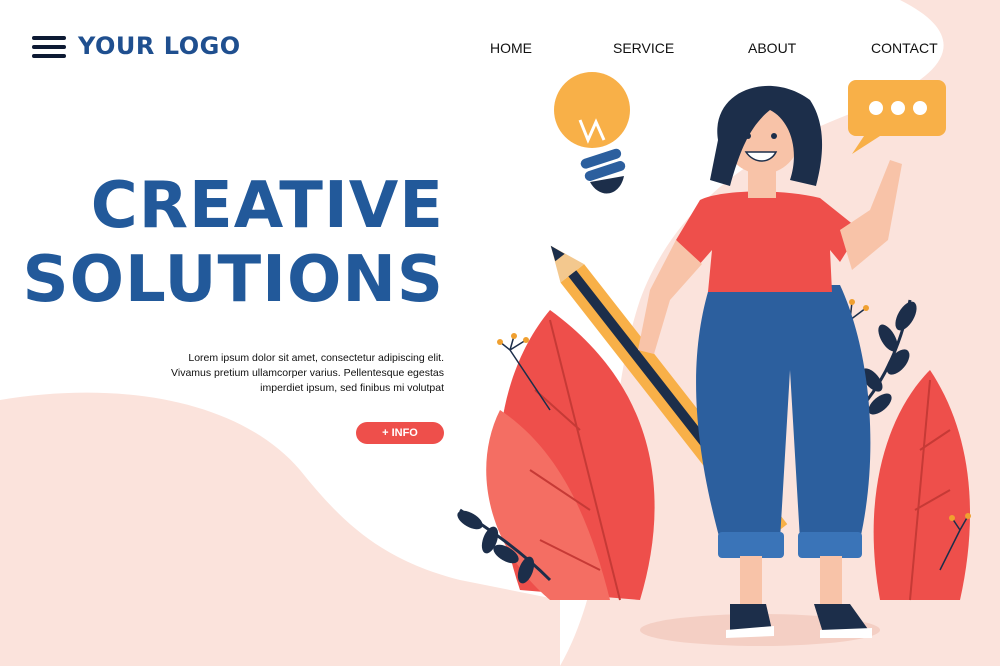  Describe the element at coordinates (592, 133) in the screenshot. I see `light-bulb-icon` at that location.